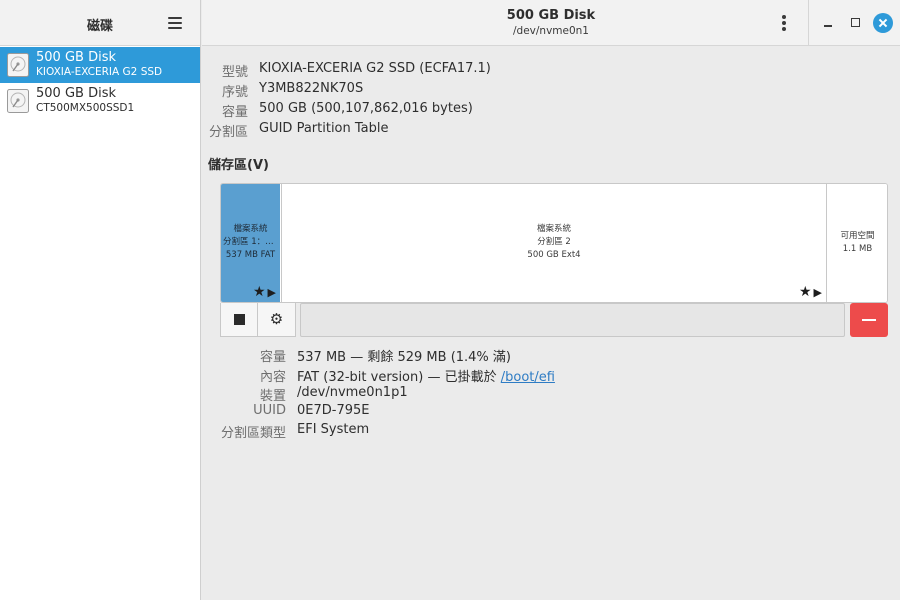  I want to click on partition-text: 檔案系統 分割區 1：E… 537 MB FAT, so click(250, 242).